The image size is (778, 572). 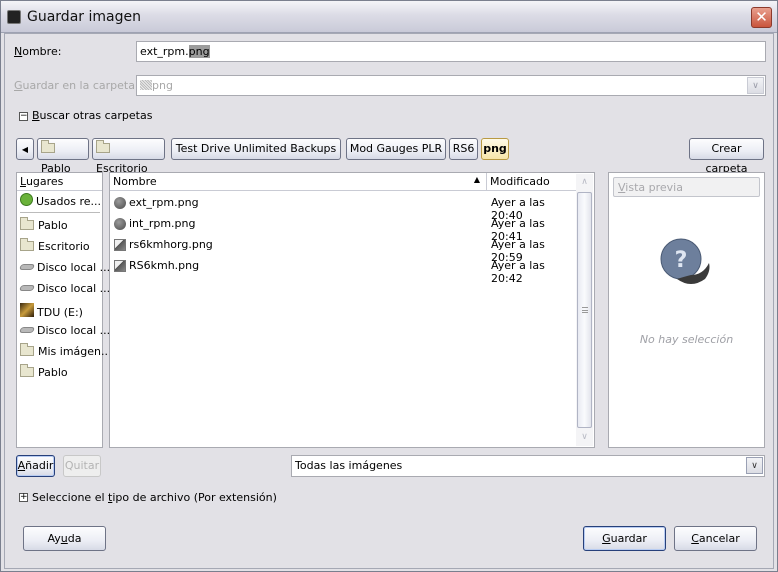 I want to click on name-label: Nombre:, so click(x=37, y=51).